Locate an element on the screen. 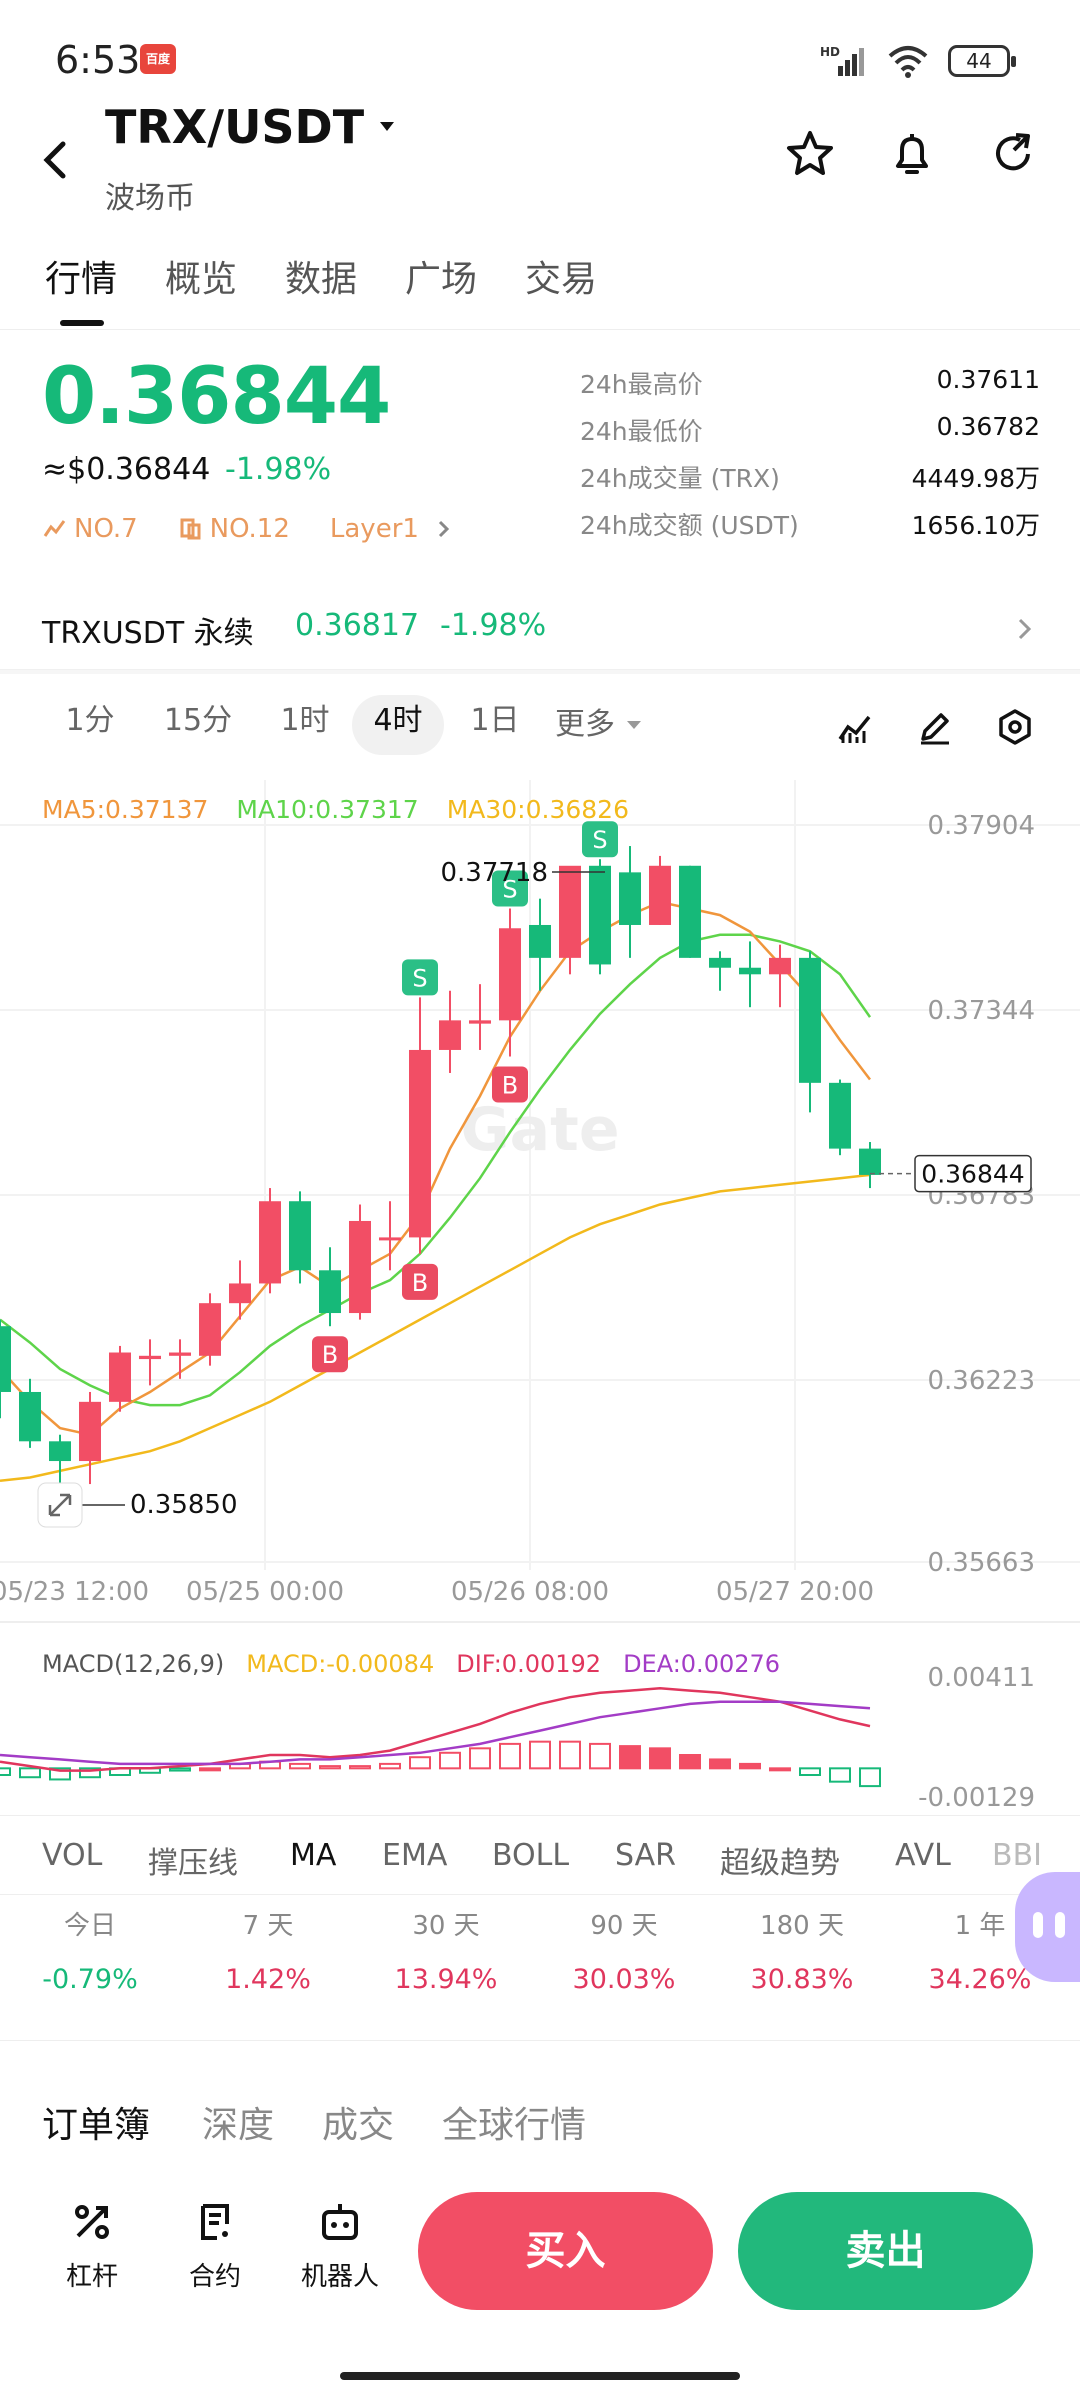 The width and height of the screenshot is (1080, 2400). star-icon is located at coordinates (810, 154).